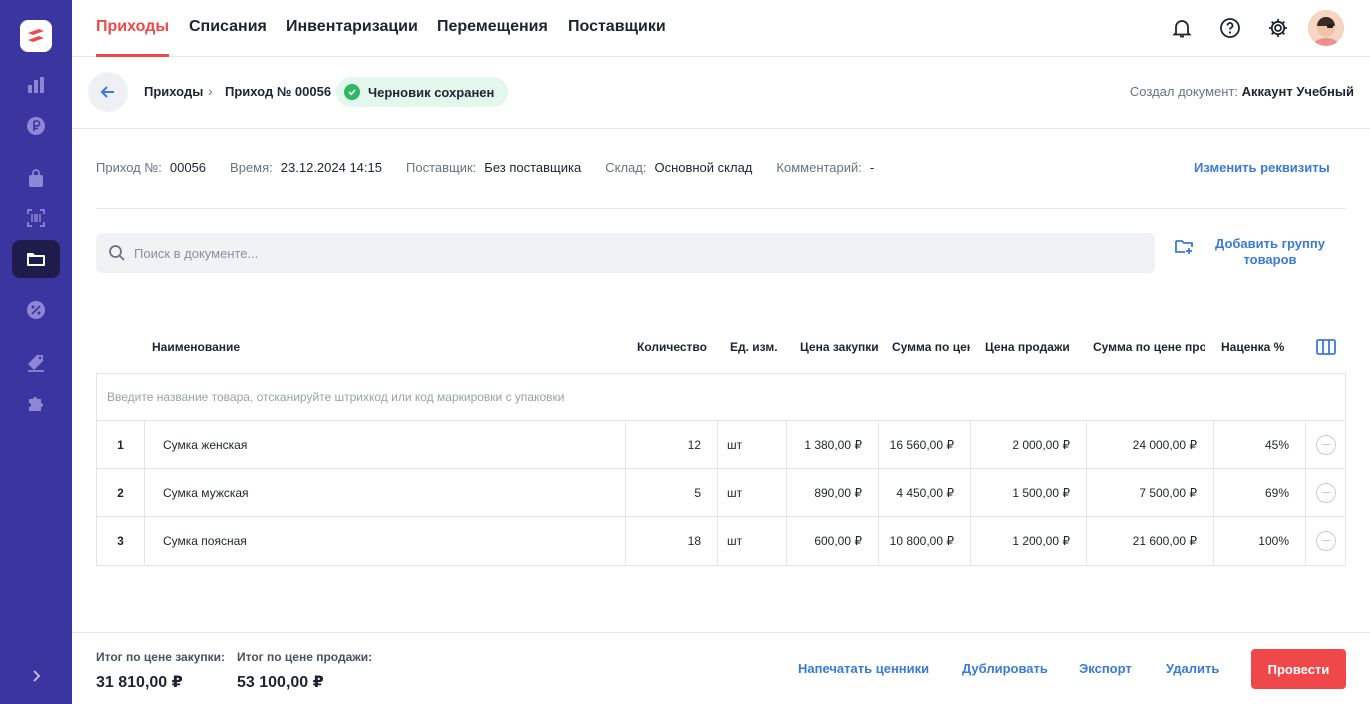  What do you see at coordinates (1105, 668) in the screenshot?
I see `export-button: Экспорт` at bounding box center [1105, 668].